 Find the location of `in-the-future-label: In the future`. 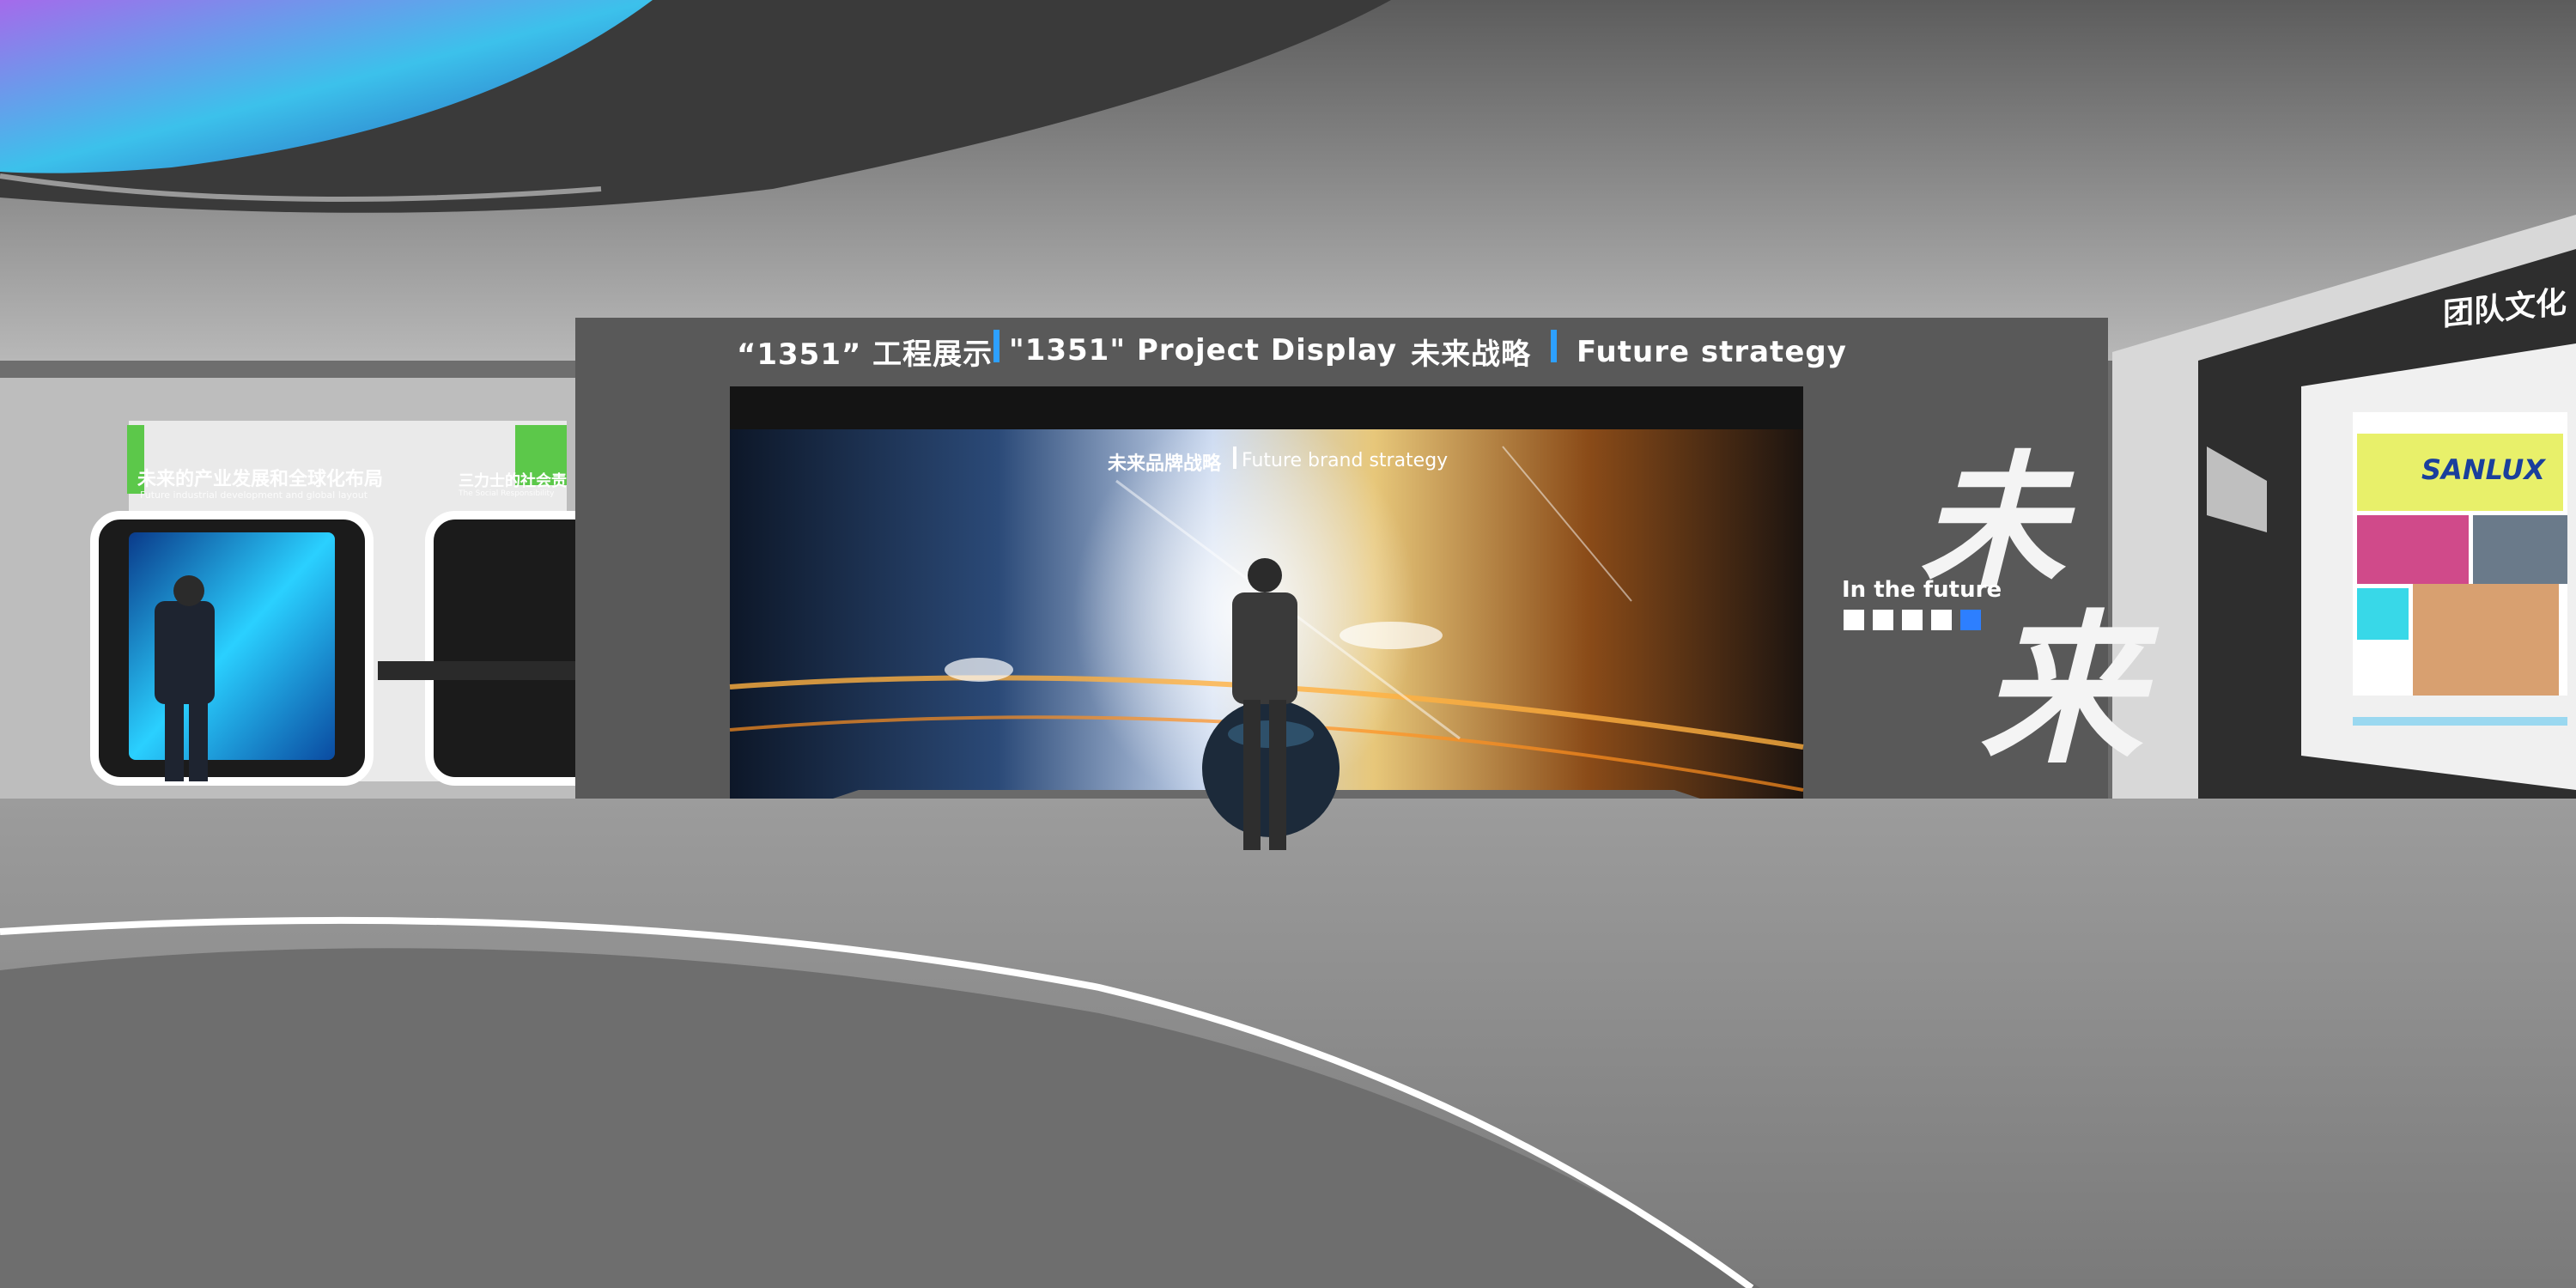

in-the-future-label: In the future is located at coordinates (1922, 590).